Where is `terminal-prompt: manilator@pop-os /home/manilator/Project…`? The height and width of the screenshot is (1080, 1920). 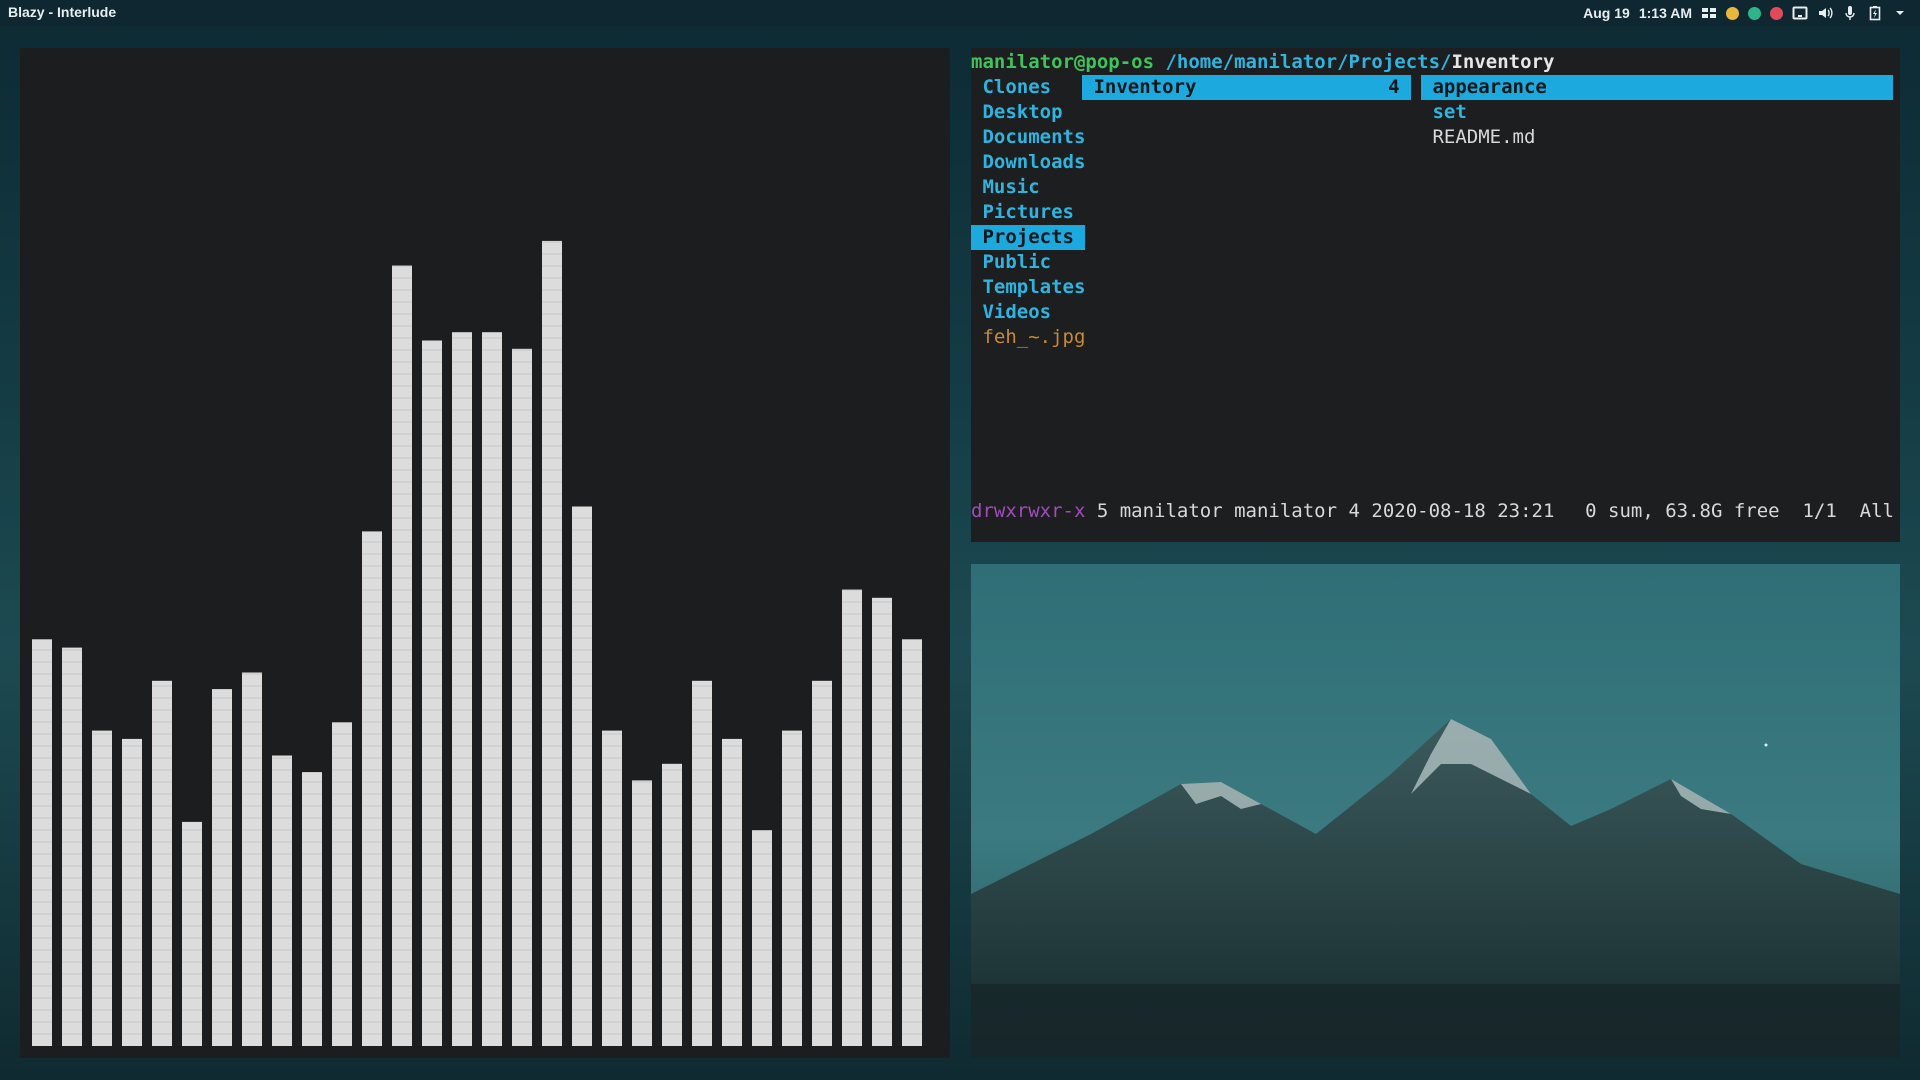
terminal-prompt: manilator@pop-os /home/manilator/Project… is located at coordinates (1262, 62).